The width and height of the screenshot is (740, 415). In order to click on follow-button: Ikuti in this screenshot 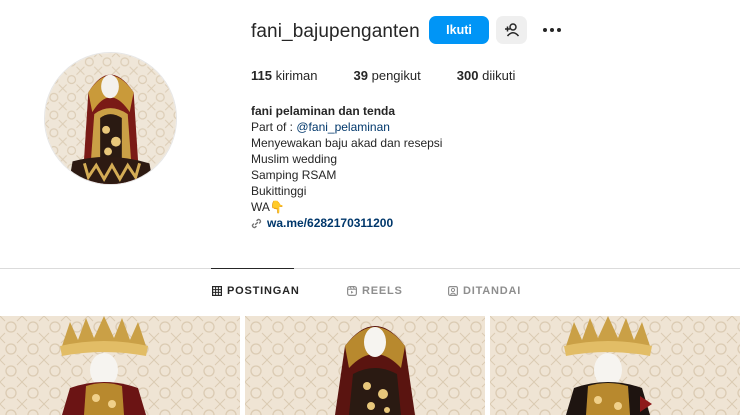, I will do `click(459, 30)`.